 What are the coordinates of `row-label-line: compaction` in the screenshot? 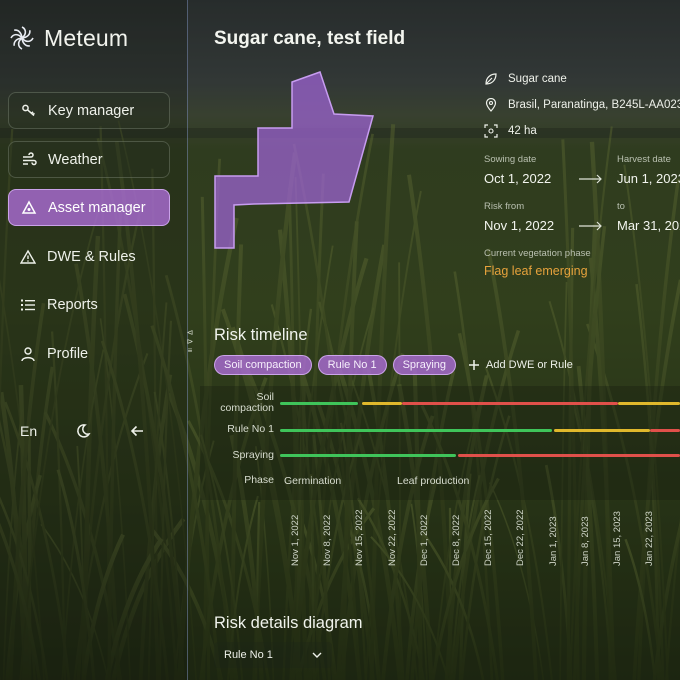 It's located at (247, 408).